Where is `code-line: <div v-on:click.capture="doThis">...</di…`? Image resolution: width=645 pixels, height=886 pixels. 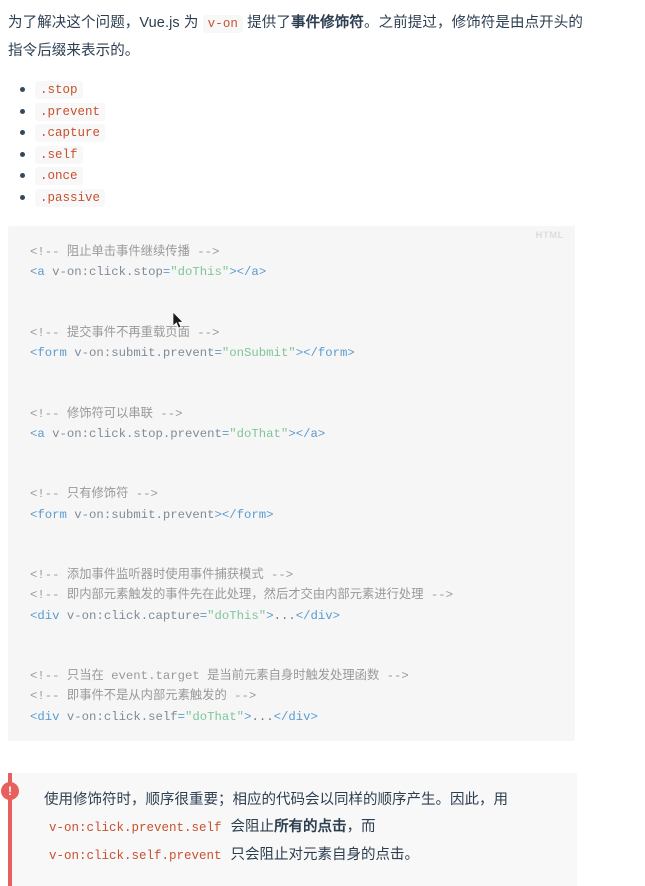
code-line: <div v-on:click.capture="doThis">...</di… is located at coordinates (185, 616).